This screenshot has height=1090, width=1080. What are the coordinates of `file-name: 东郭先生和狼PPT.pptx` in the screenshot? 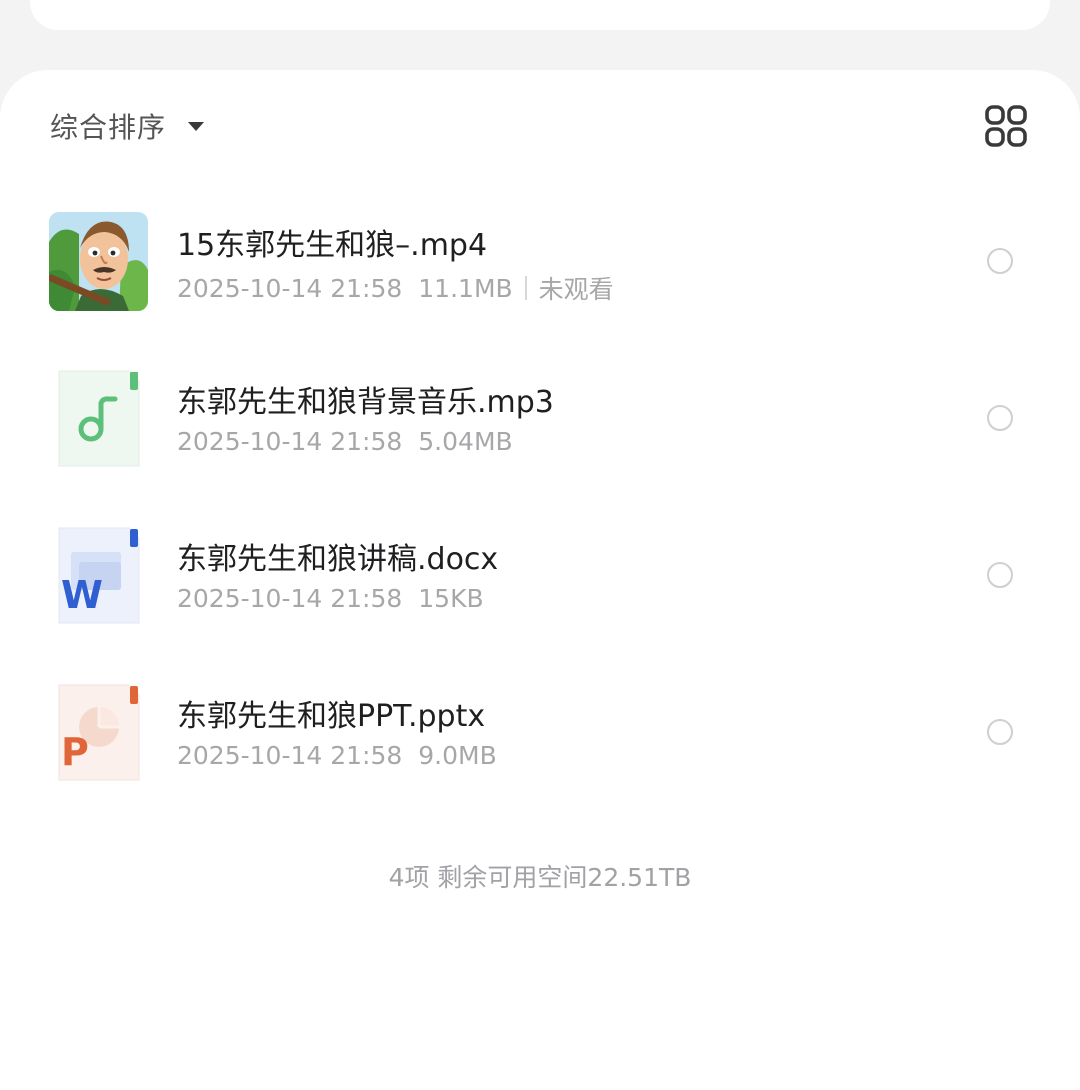 It's located at (331, 716).